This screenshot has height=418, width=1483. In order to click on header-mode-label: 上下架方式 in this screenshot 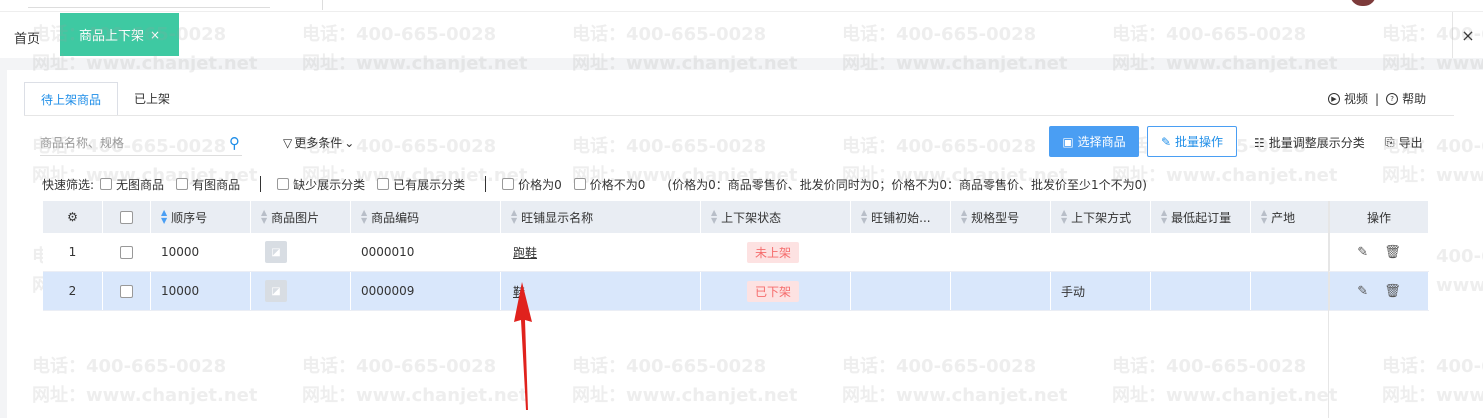, I will do `click(1101, 217)`.